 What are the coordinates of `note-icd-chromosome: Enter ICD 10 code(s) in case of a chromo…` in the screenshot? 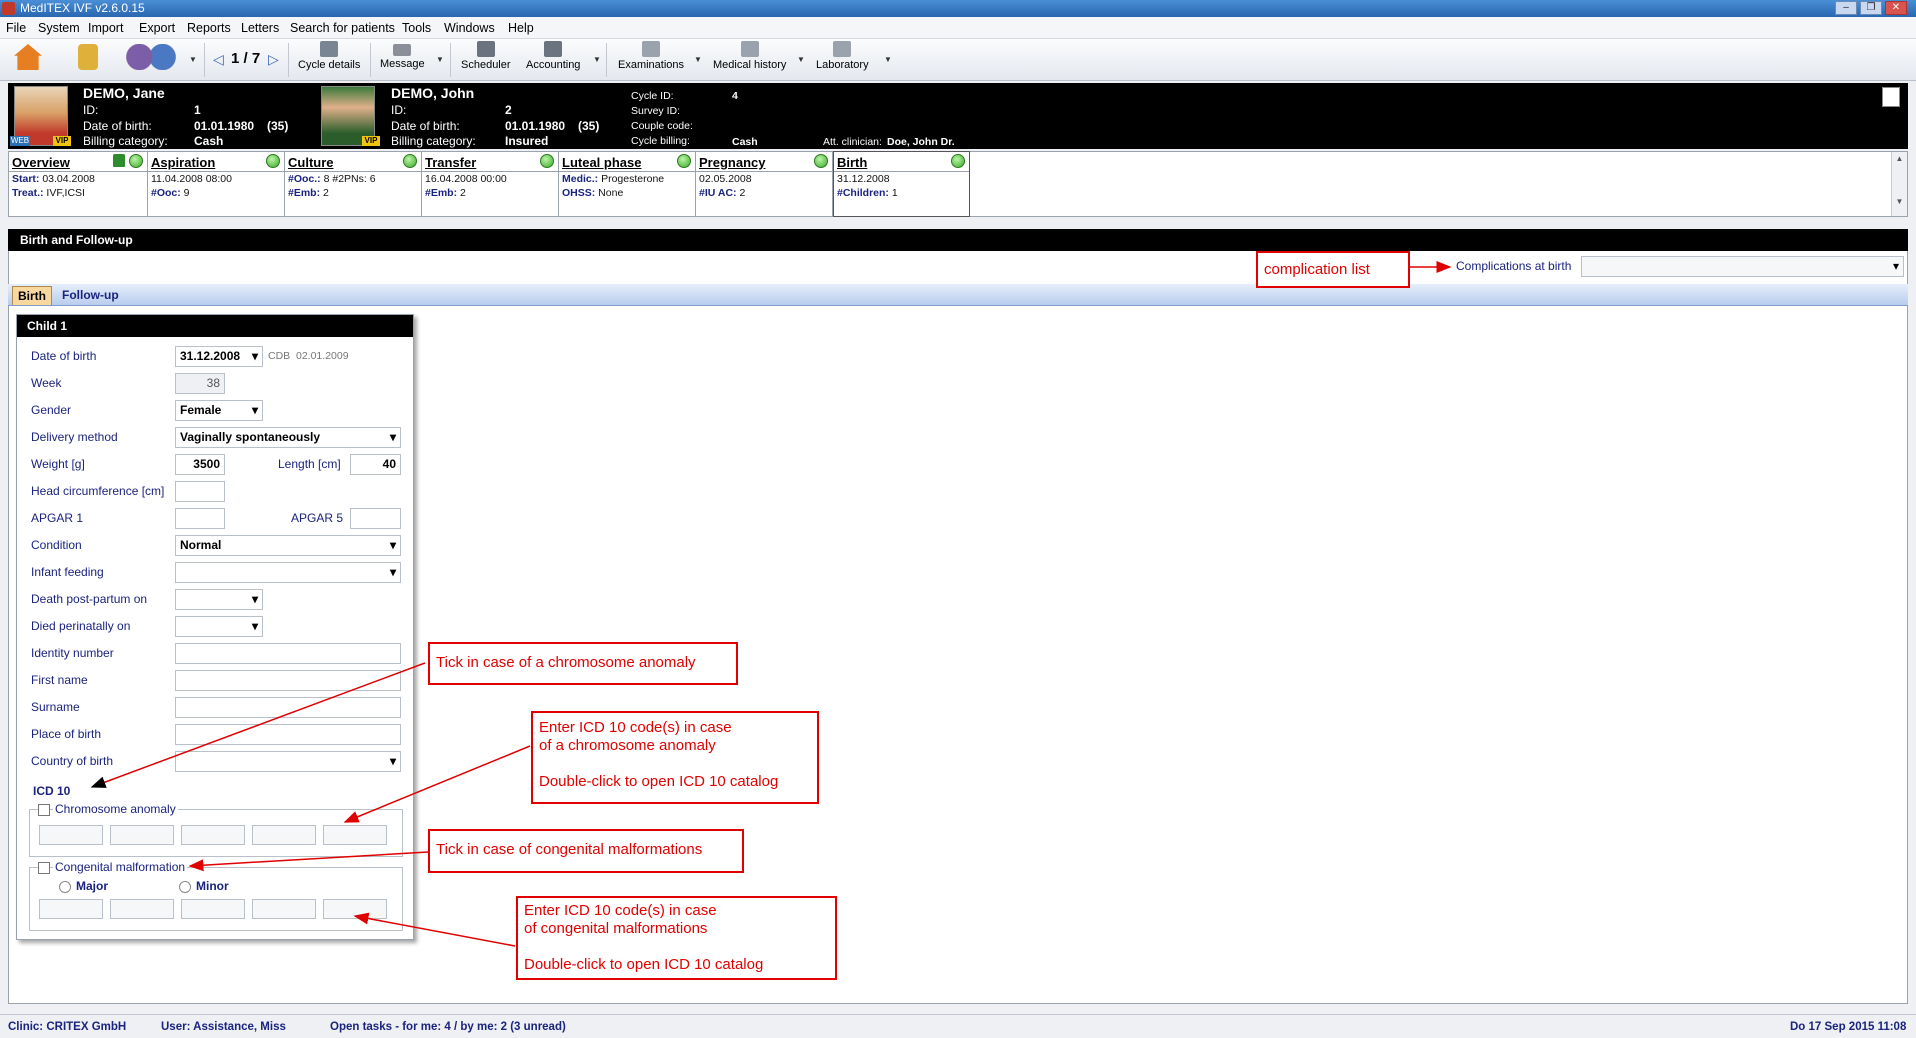 It's located at (675, 757).